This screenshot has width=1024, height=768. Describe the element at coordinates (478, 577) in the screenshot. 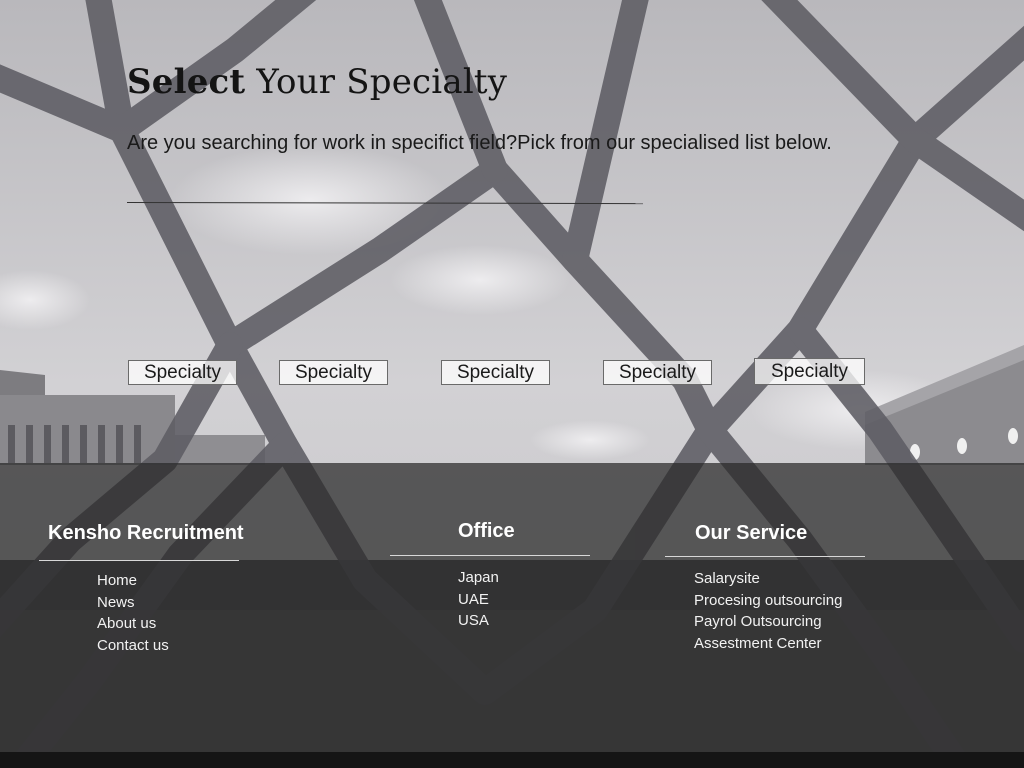

I see `footer-office-item: Japan` at that location.